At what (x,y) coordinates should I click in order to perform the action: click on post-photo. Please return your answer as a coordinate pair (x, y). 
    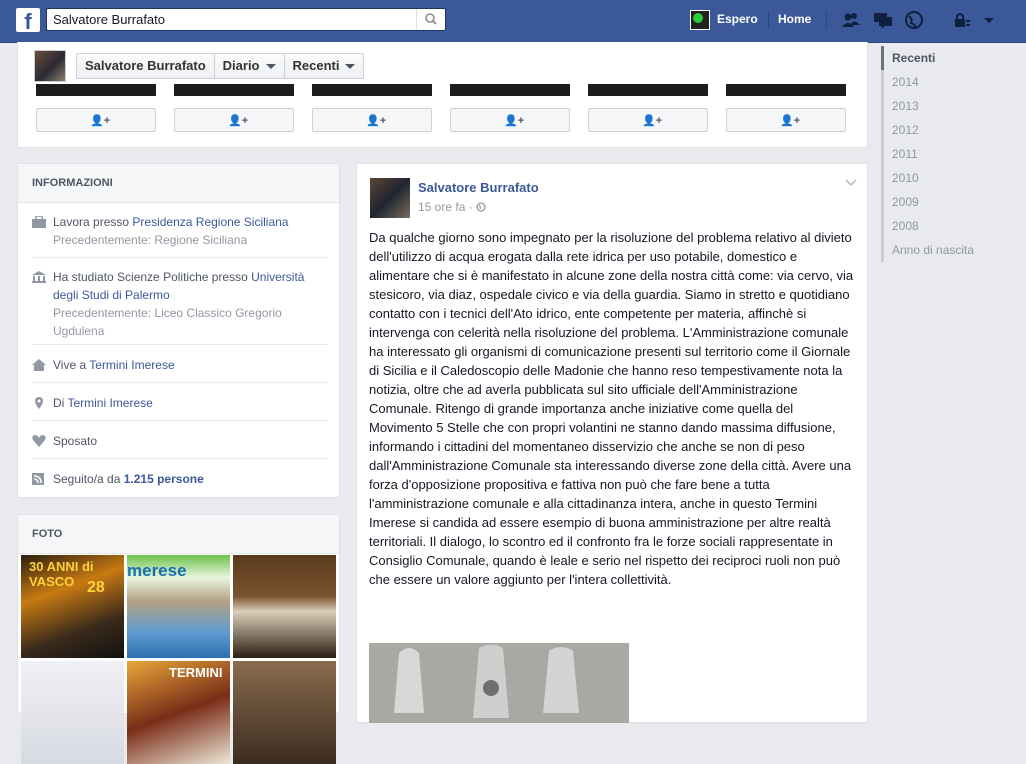
    Looking at the image, I should click on (499, 683).